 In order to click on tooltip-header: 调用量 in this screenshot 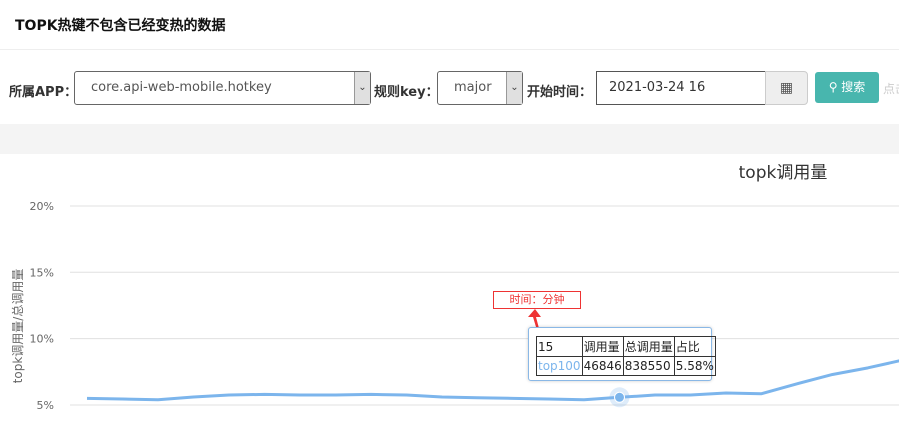, I will do `click(602, 346)`.